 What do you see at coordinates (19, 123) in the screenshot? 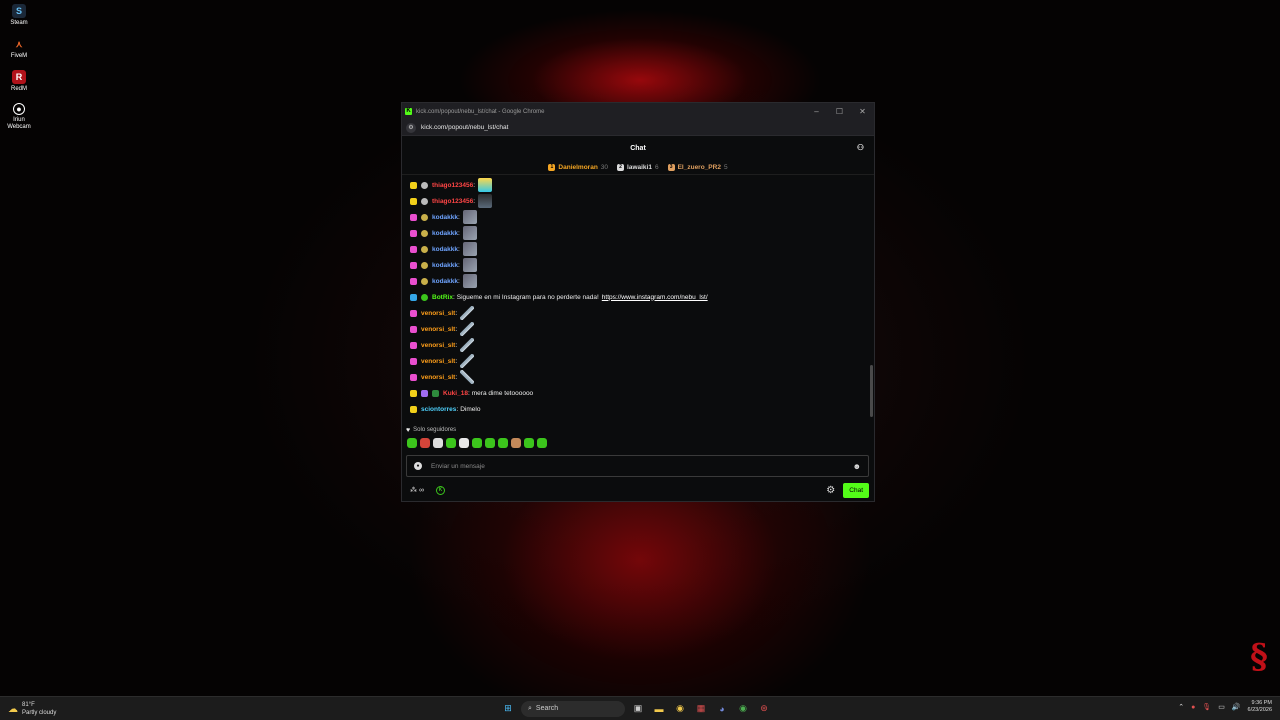
I see `desktop-icon-label: Iriun Webcam` at bounding box center [19, 123].